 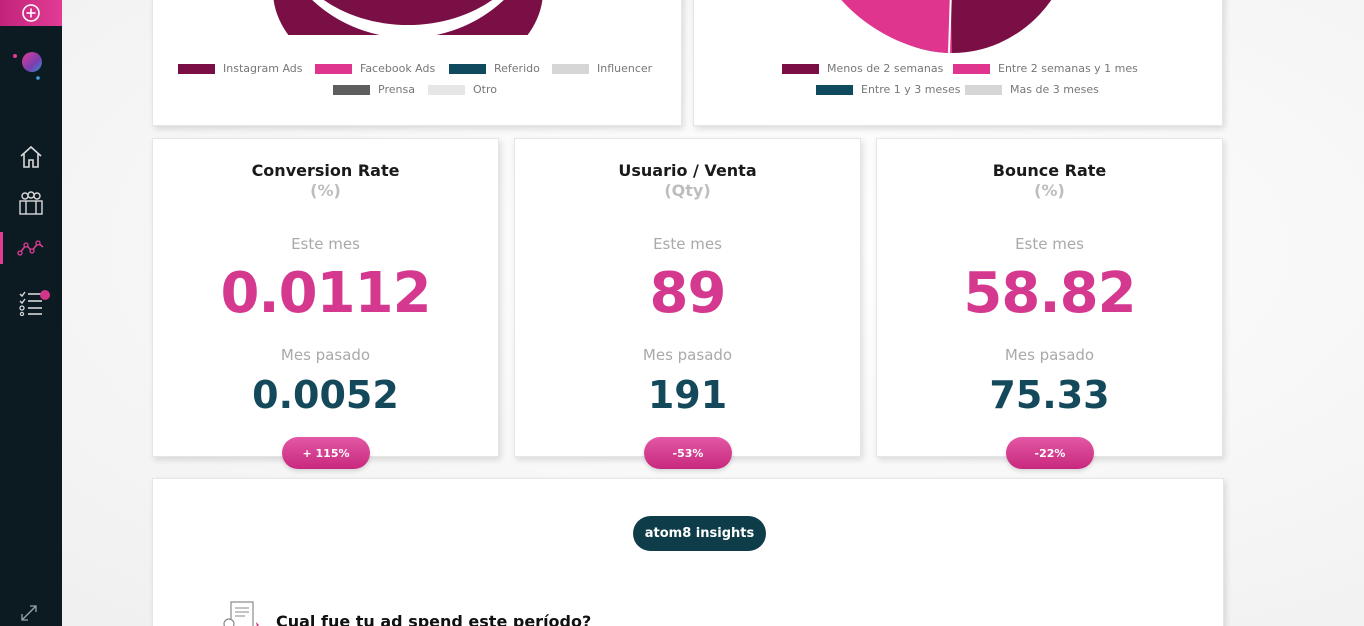 What do you see at coordinates (31, 302) in the screenshot?
I see `nav-checklist` at bounding box center [31, 302].